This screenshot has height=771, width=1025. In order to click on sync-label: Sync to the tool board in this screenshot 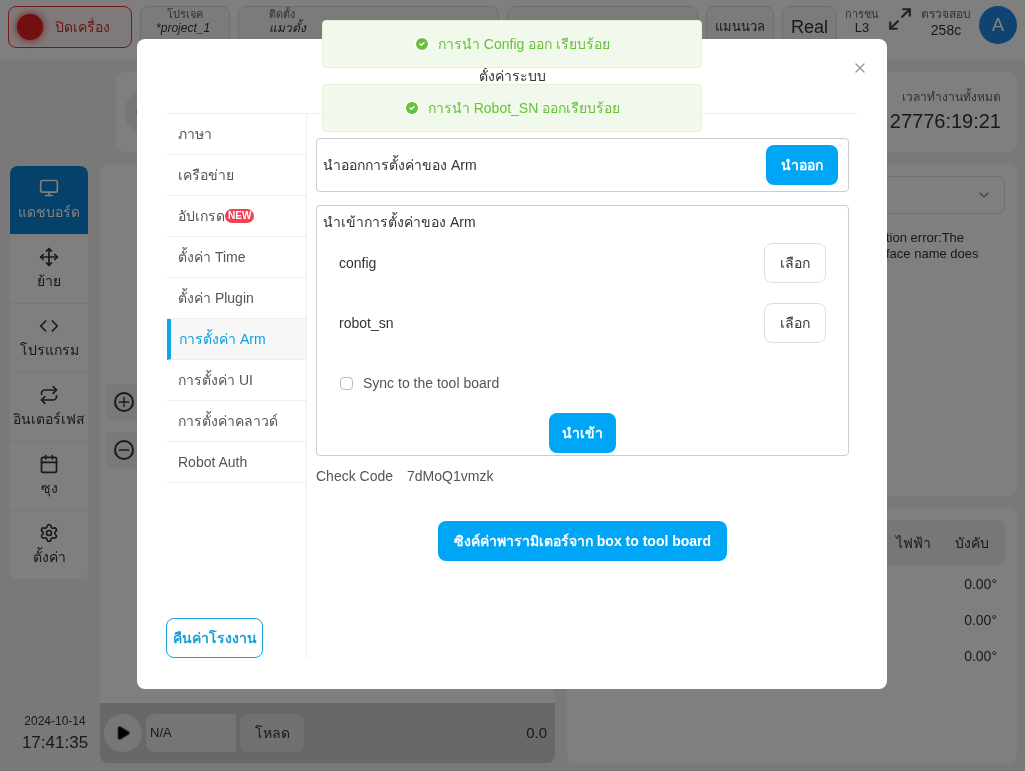, I will do `click(431, 383)`.